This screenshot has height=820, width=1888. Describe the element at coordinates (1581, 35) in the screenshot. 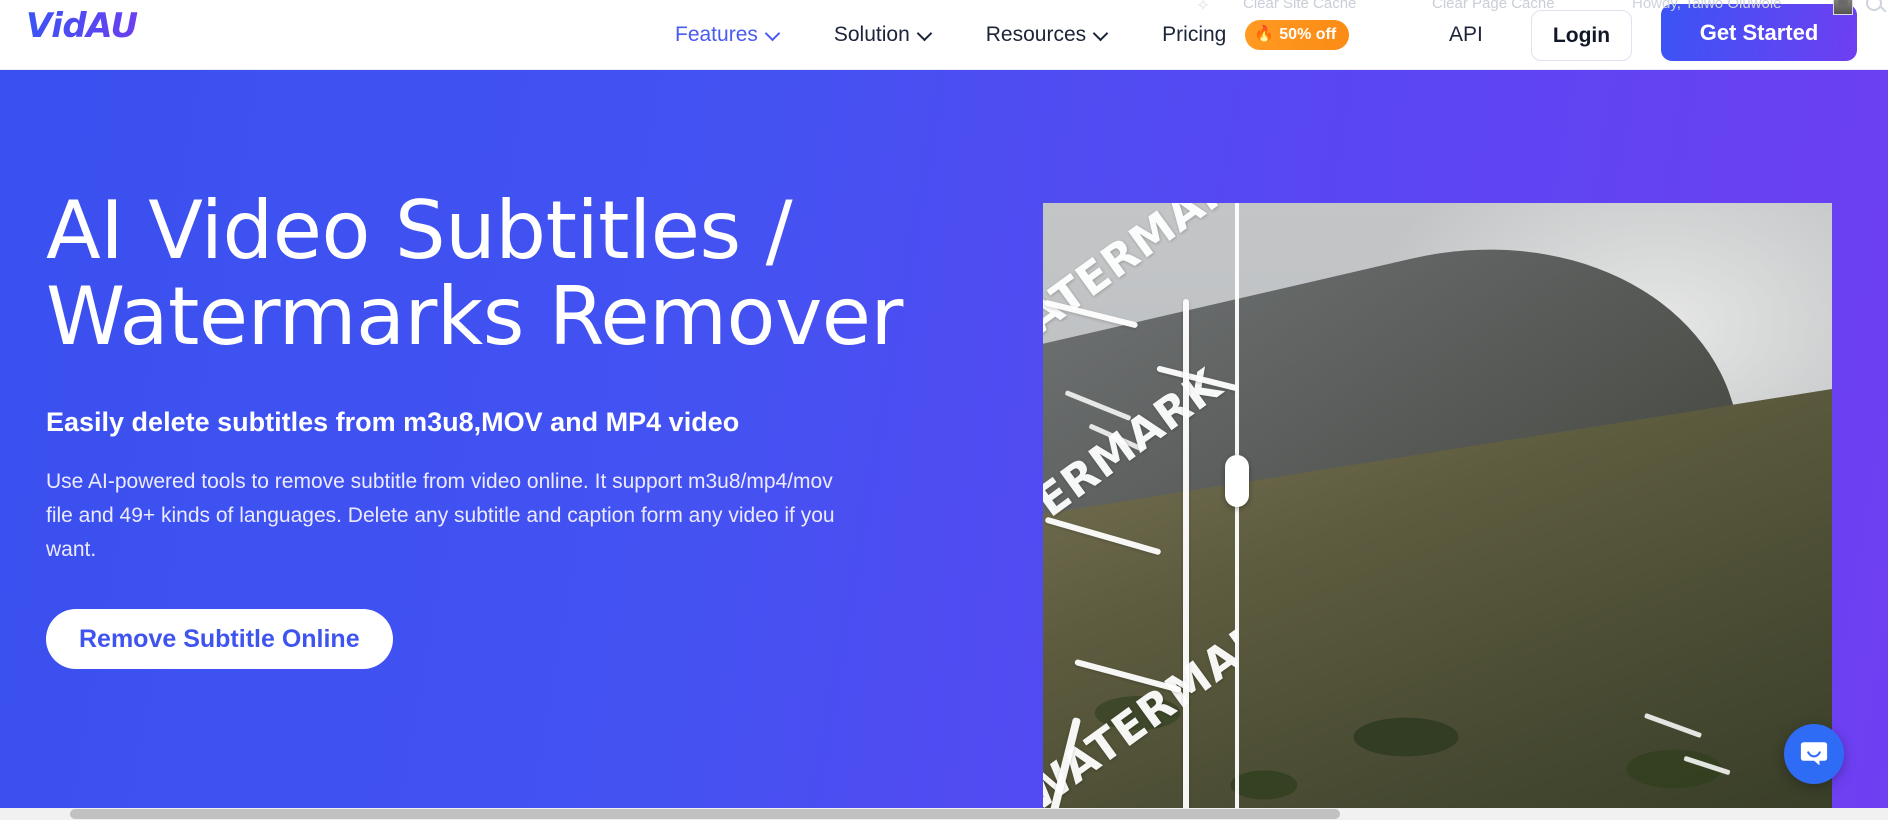

I see `login-button: Login` at that location.